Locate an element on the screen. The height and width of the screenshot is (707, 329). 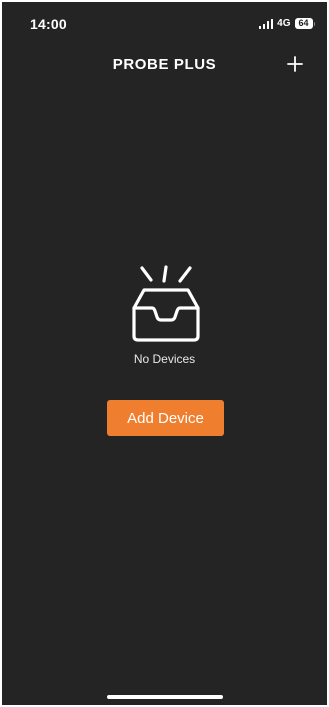
page-title: PROBE PLUS is located at coordinates (164, 64).